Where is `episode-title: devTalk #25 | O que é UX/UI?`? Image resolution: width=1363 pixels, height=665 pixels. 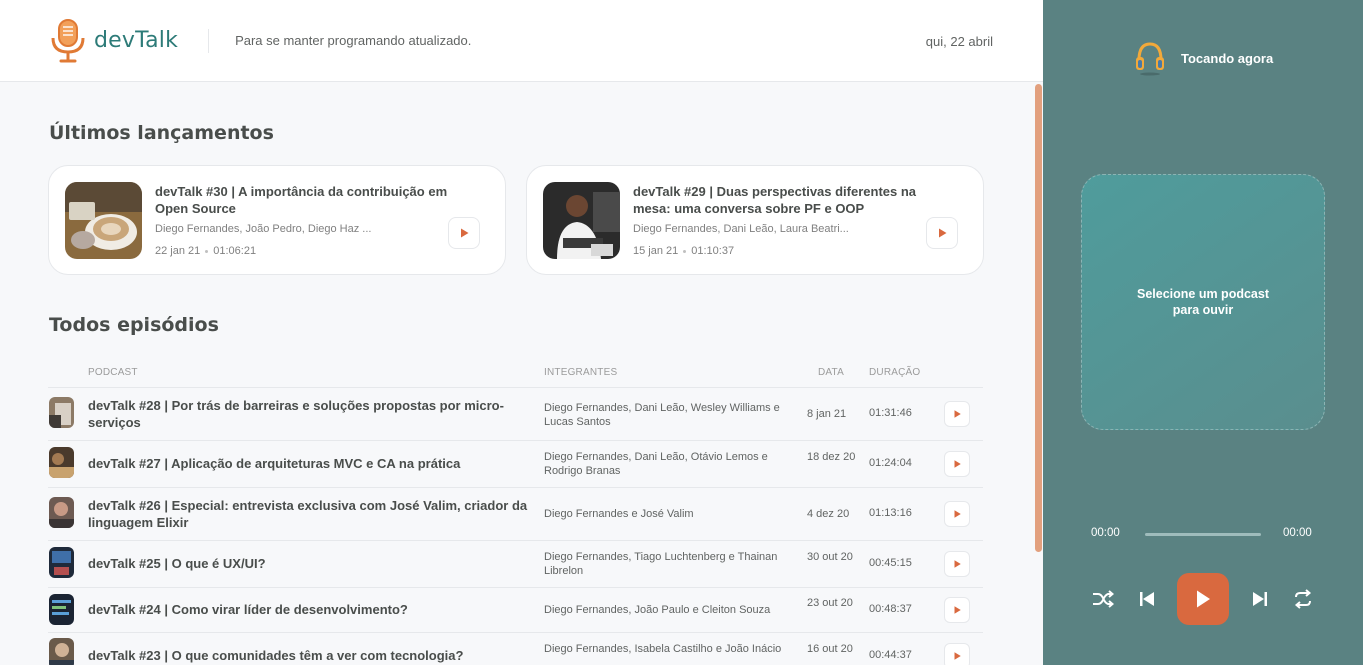 episode-title: devTalk #25 | O que é UX/UI? is located at coordinates (308, 563).